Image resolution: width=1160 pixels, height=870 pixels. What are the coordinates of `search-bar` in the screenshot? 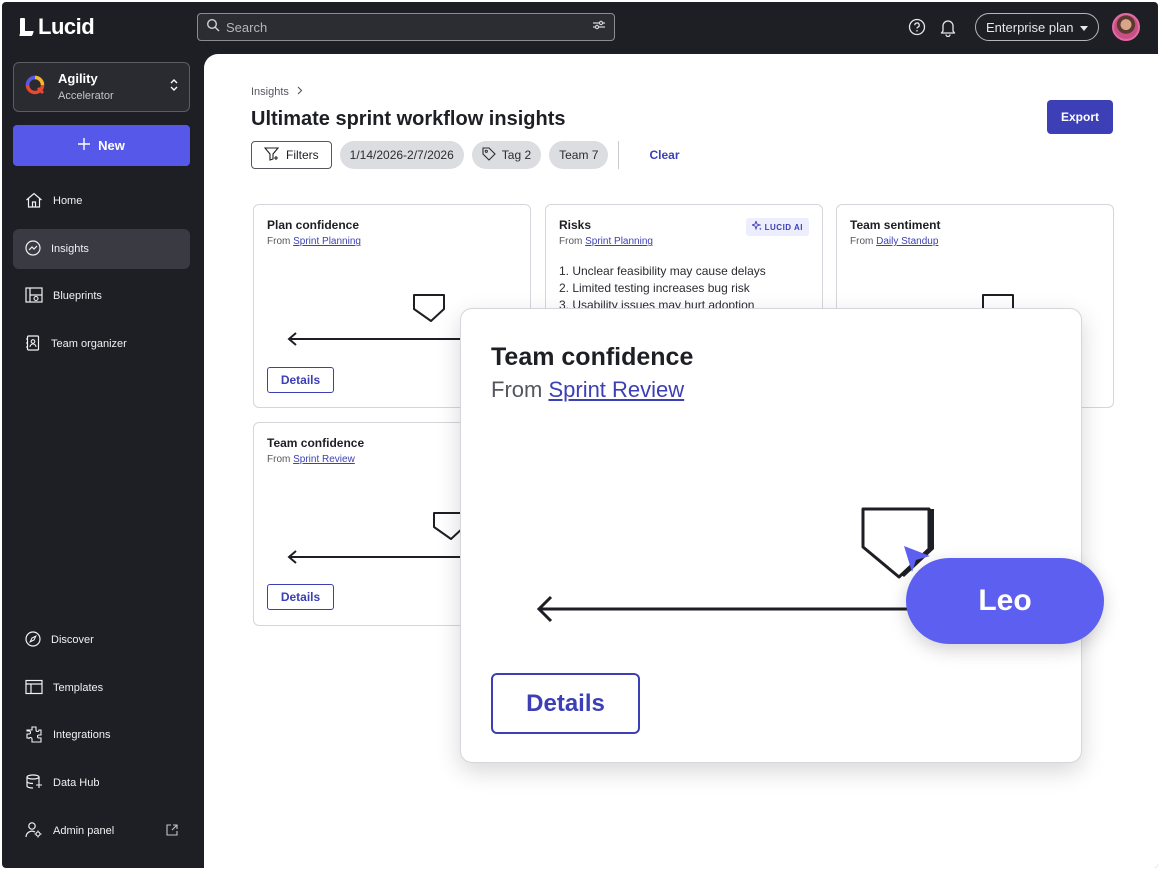 It's located at (406, 27).